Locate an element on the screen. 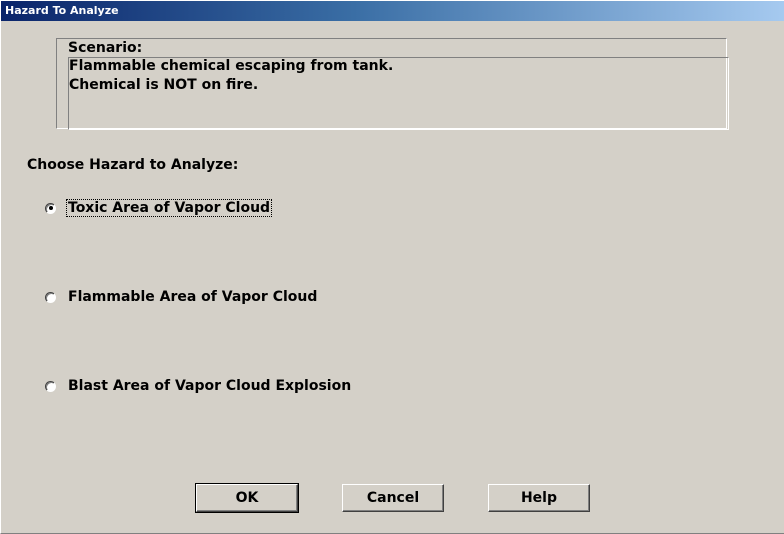 The width and height of the screenshot is (784, 534). scenario-line-1: Flammable chemical escaping from tank. is located at coordinates (231, 66).